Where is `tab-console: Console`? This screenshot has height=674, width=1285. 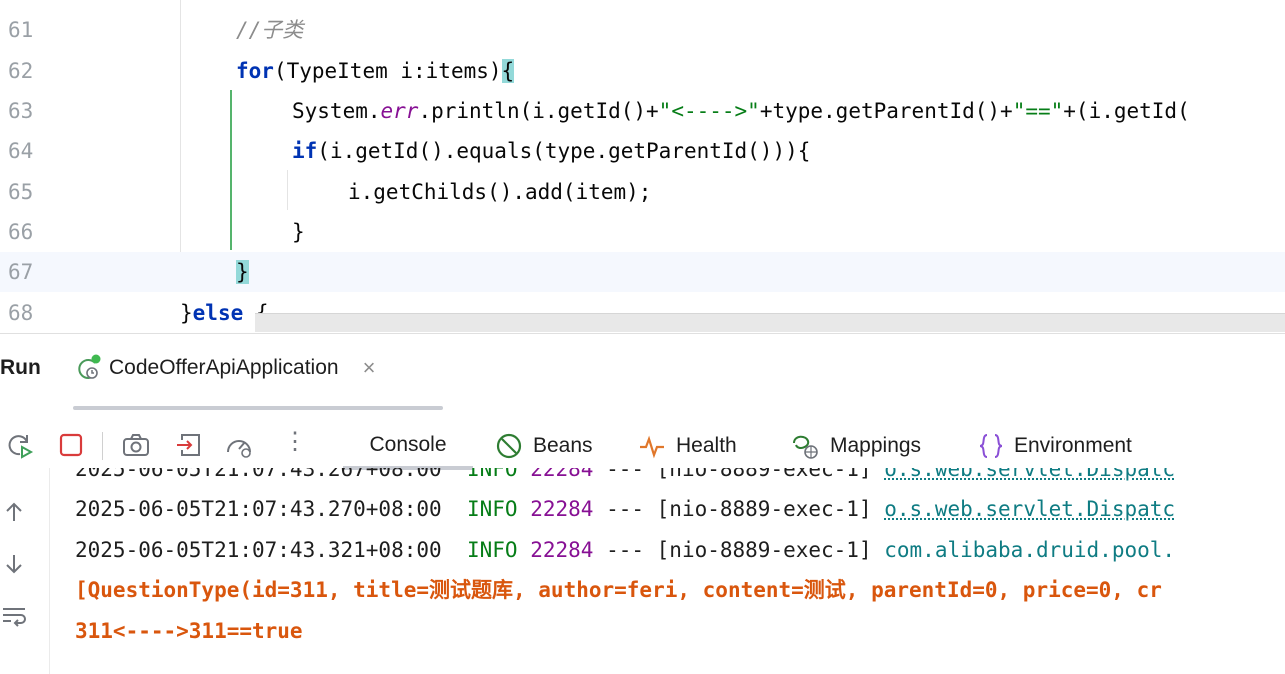 tab-console: Console is located at coordinates (408, 447).